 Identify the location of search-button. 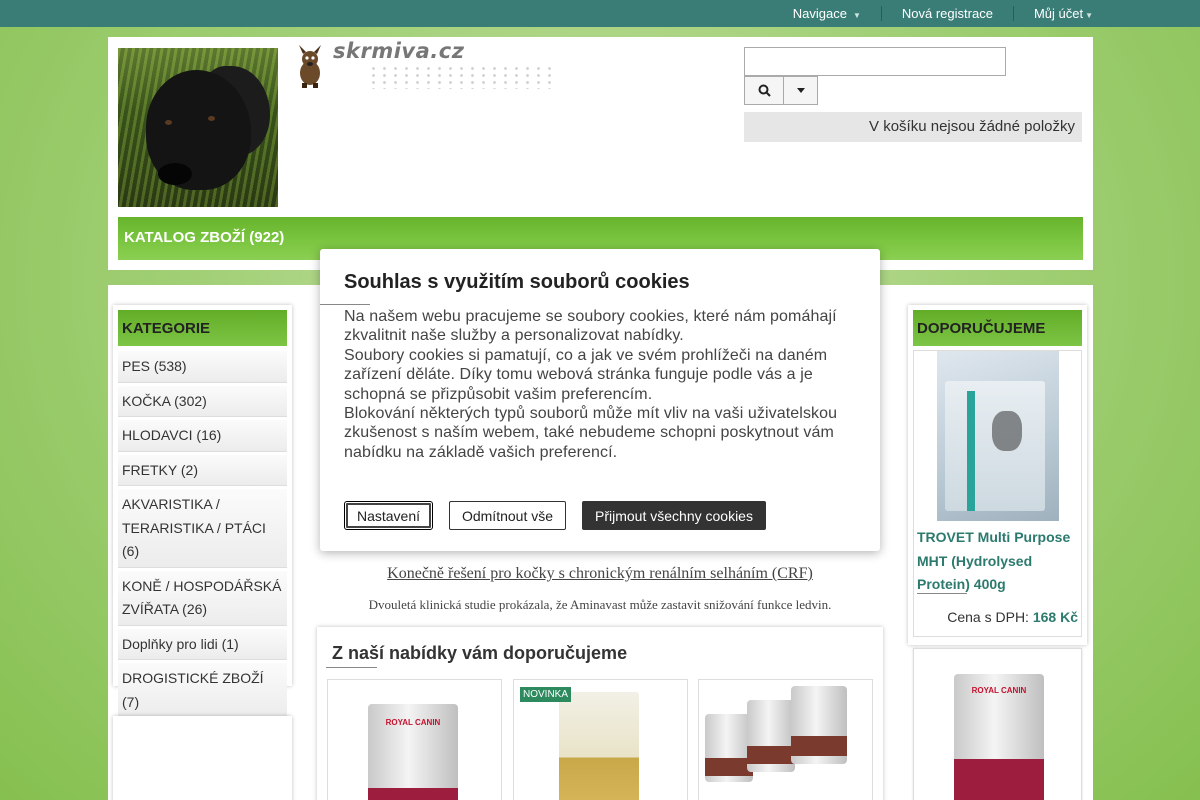
(764, 90).